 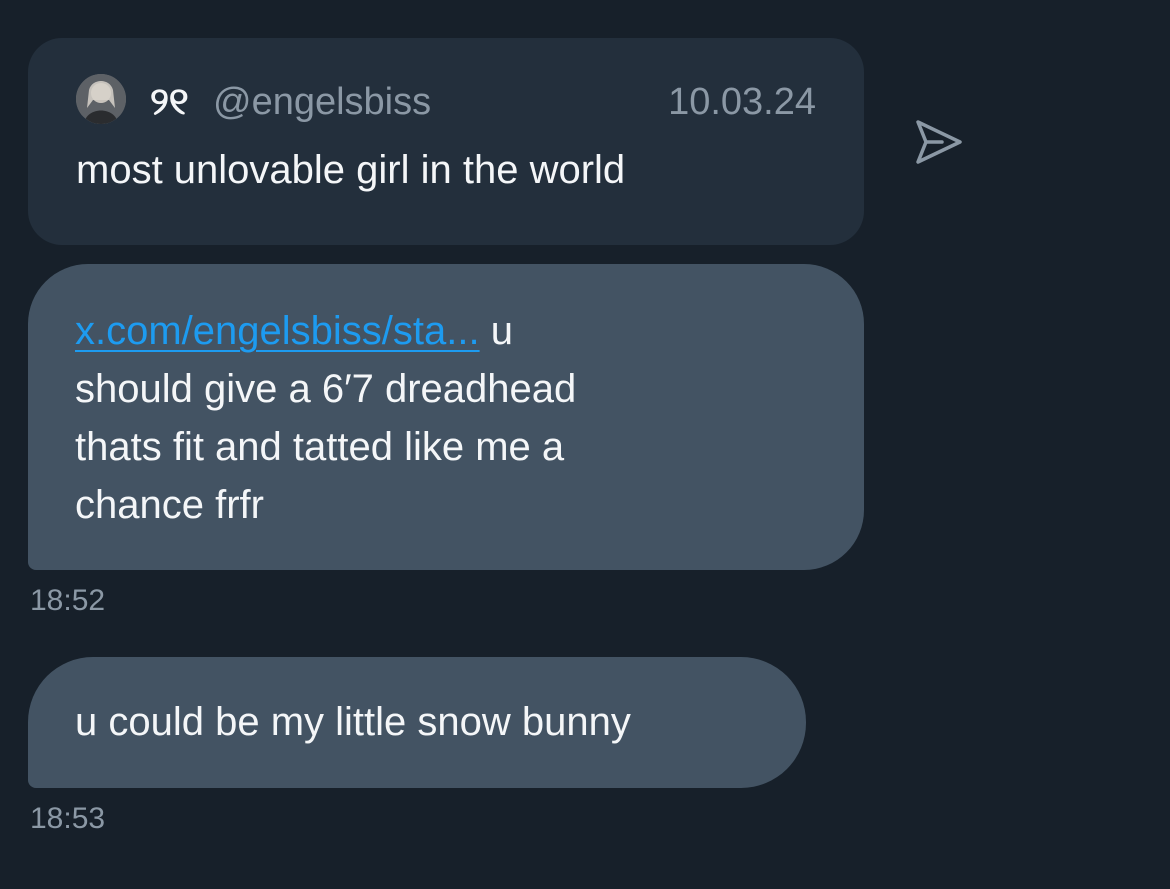 I want to click on send-arrow-svg, so click(x=939, y=142).